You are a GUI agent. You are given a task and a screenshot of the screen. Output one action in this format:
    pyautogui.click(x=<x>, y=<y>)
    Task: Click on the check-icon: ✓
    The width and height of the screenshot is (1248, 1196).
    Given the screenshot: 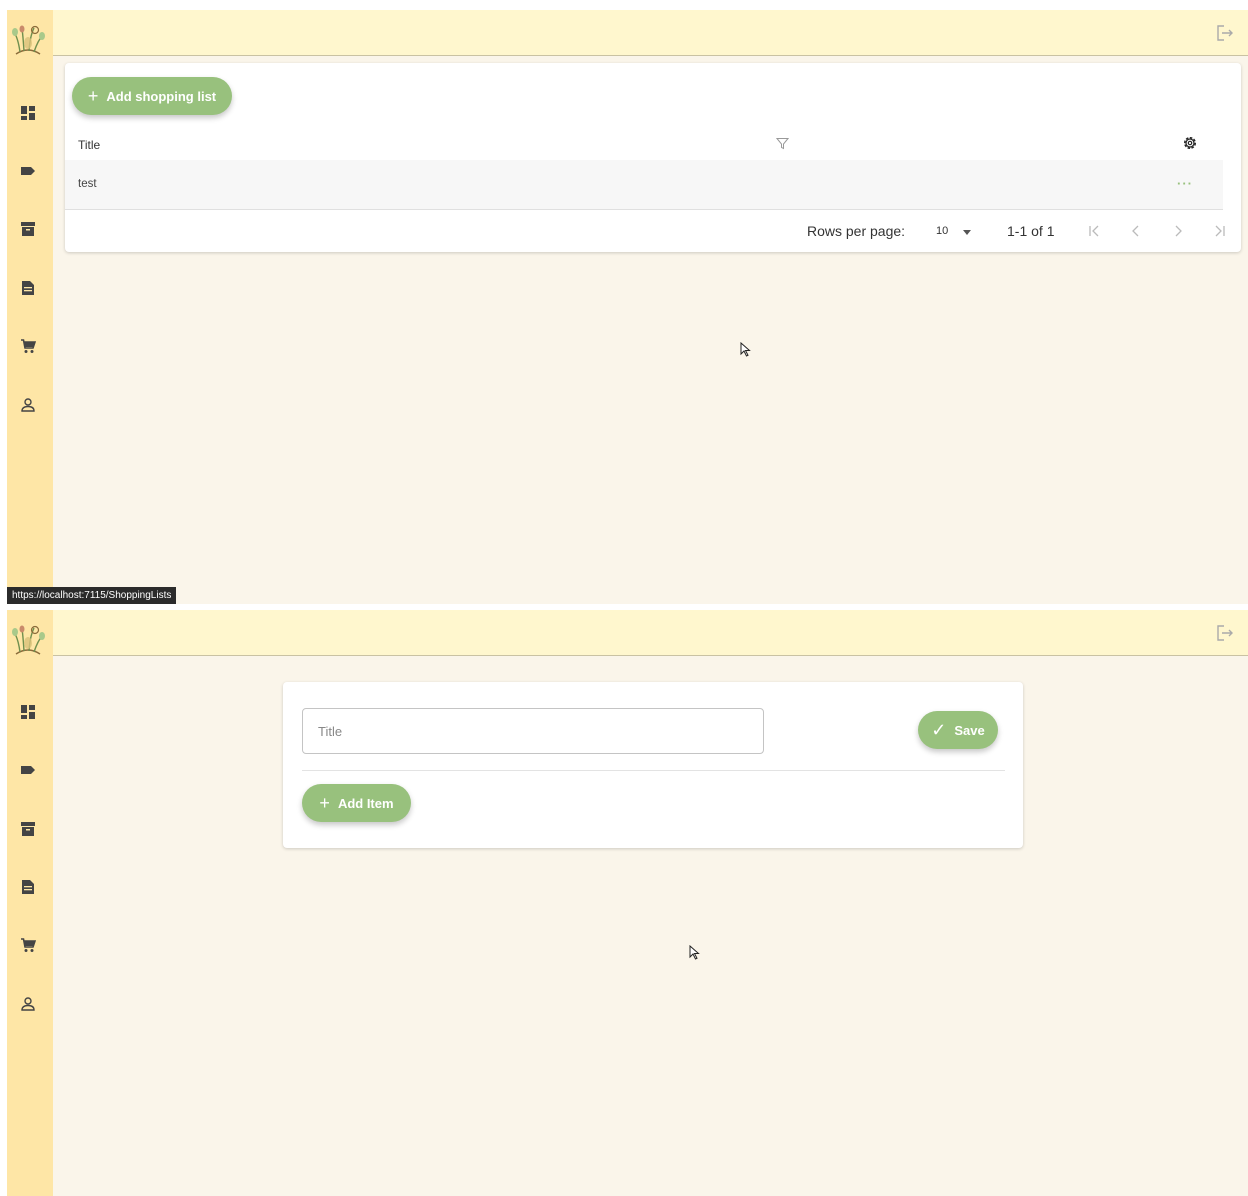 What is the action you would take?
    pyautogui.click(x=939, y=730)
    